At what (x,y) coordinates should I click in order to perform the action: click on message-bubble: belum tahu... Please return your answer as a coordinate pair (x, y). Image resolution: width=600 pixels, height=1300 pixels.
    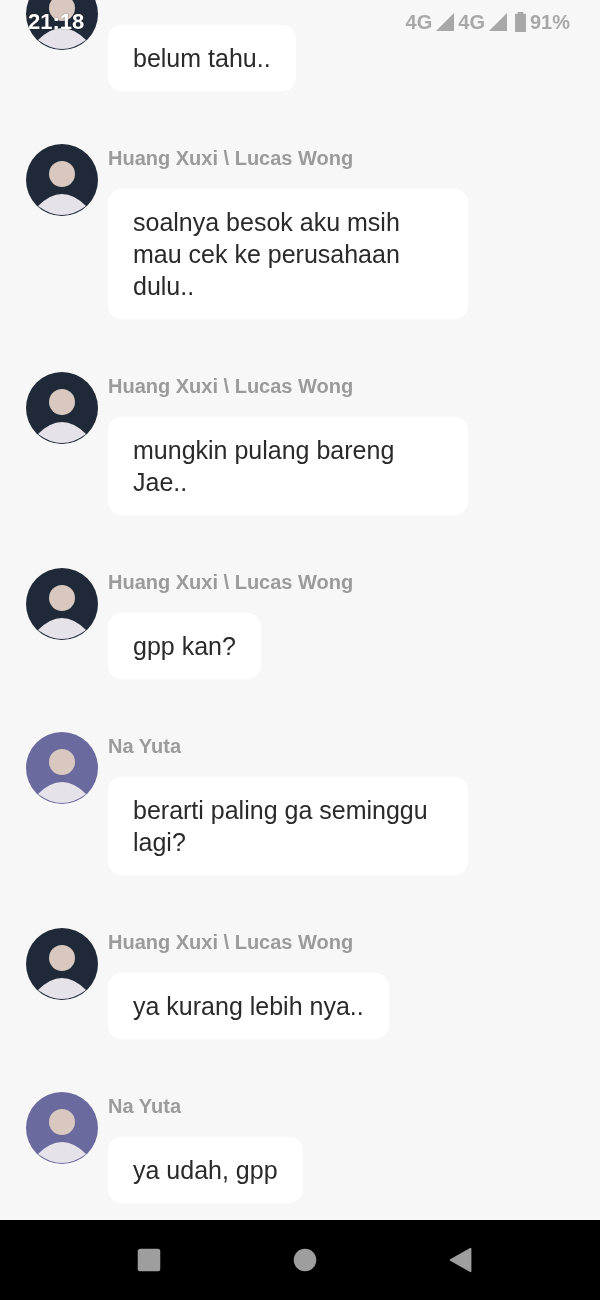
    Looking at the image, I should click on (202, 58).